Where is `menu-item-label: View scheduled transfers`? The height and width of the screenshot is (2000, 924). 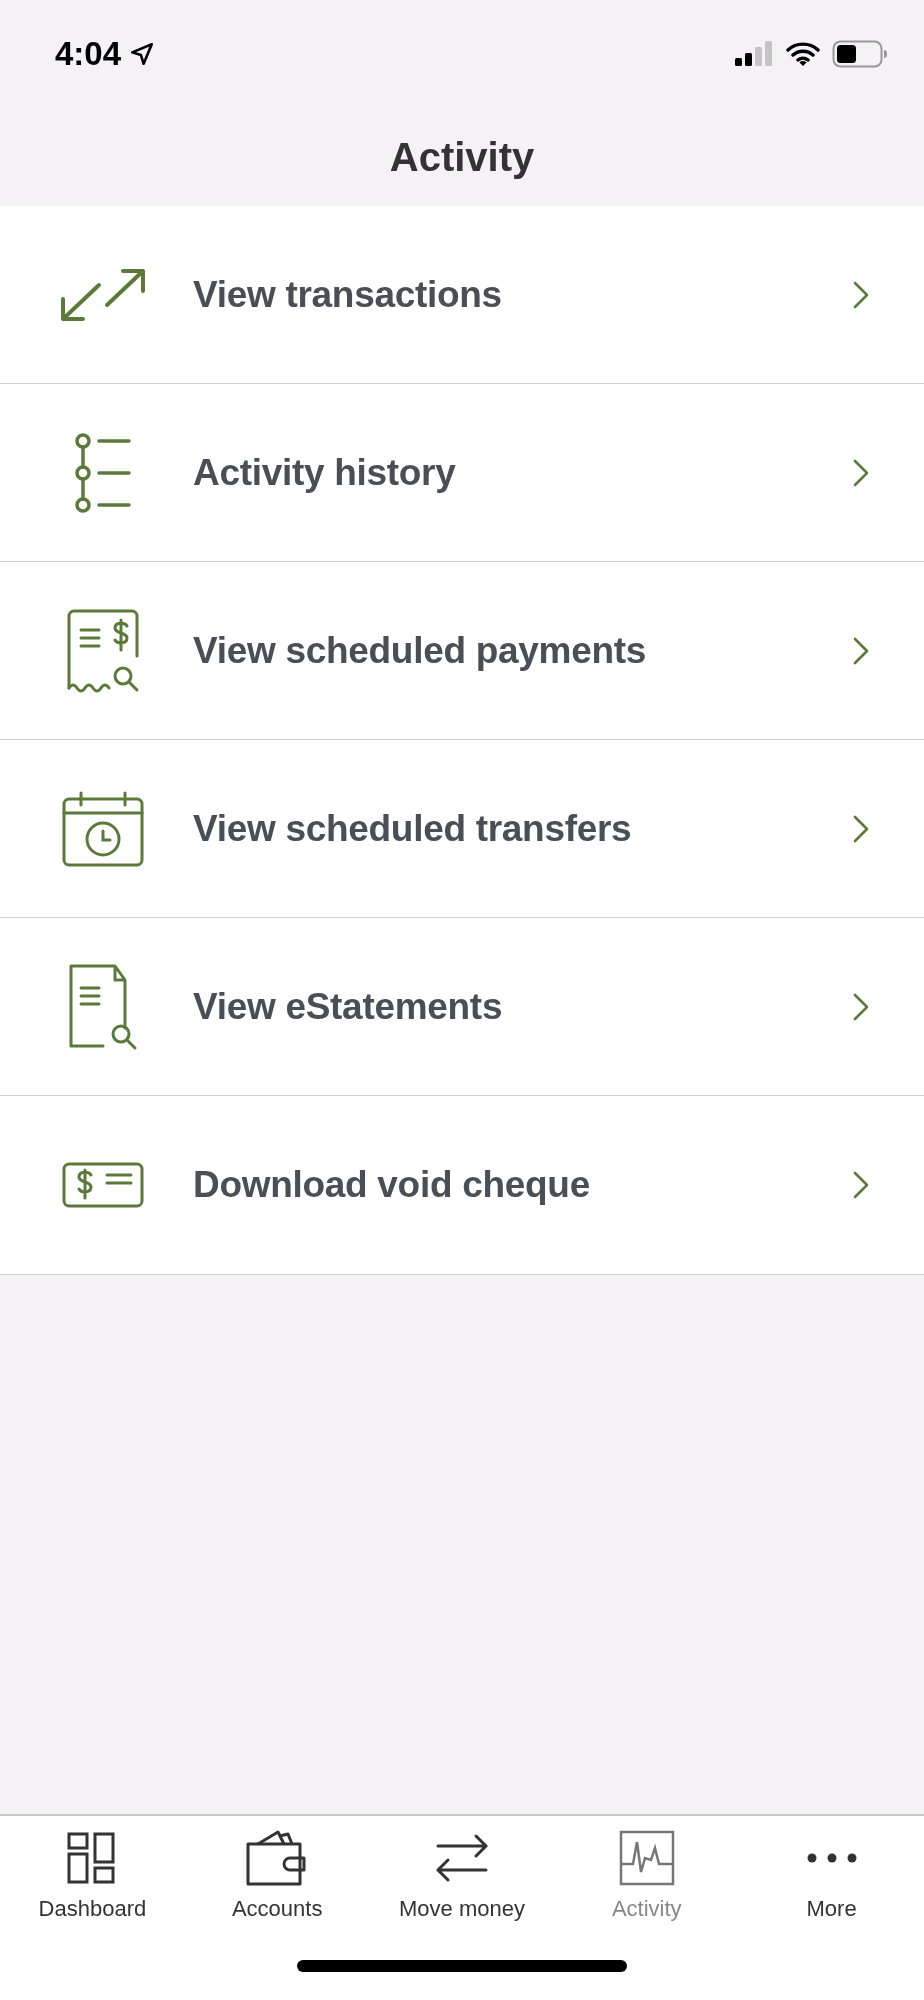
menu-item-label: View scheduled transfers is located at coordinates (413, 828).